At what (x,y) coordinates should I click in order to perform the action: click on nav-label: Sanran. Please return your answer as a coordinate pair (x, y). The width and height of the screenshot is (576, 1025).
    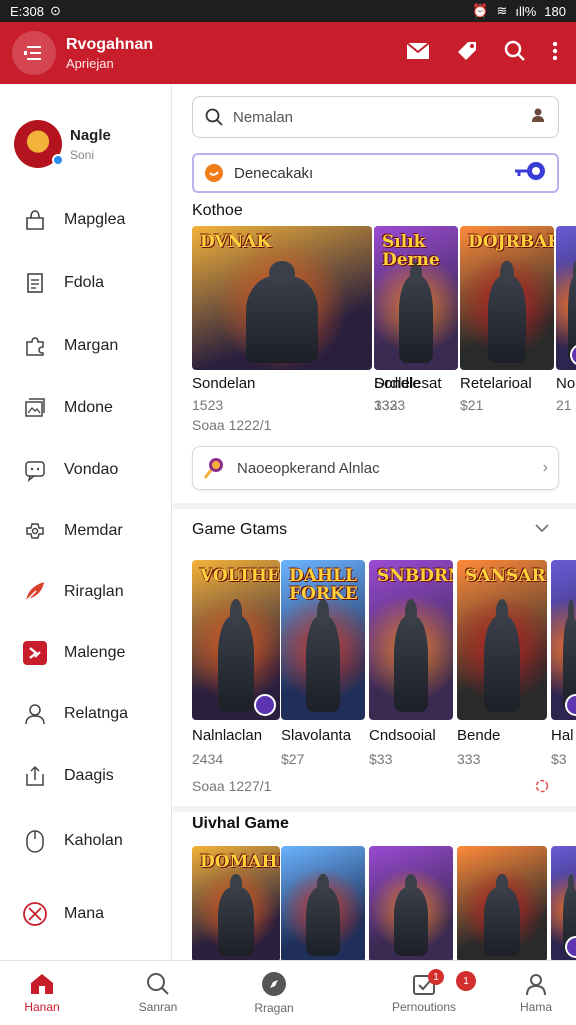
    Looking at the image, I should click on (158, 1007).